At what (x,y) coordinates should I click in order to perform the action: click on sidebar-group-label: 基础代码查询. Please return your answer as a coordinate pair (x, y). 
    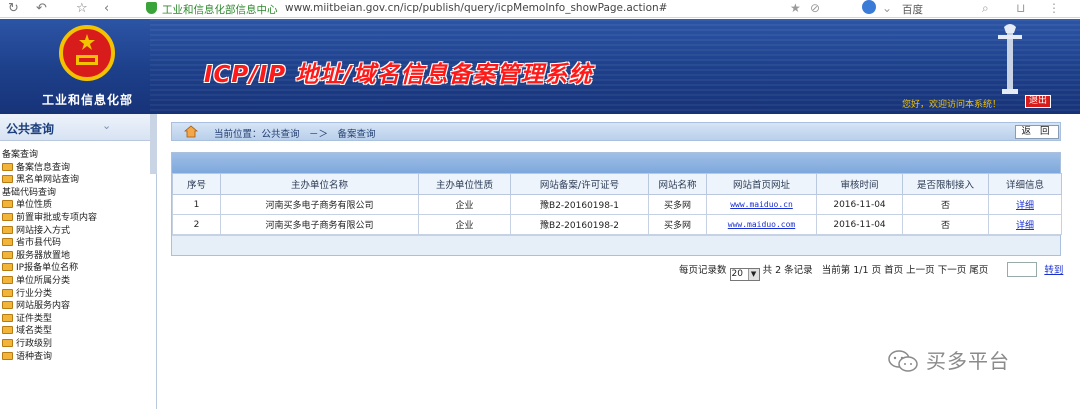
    Looking at the image, I should click on (29, 192).